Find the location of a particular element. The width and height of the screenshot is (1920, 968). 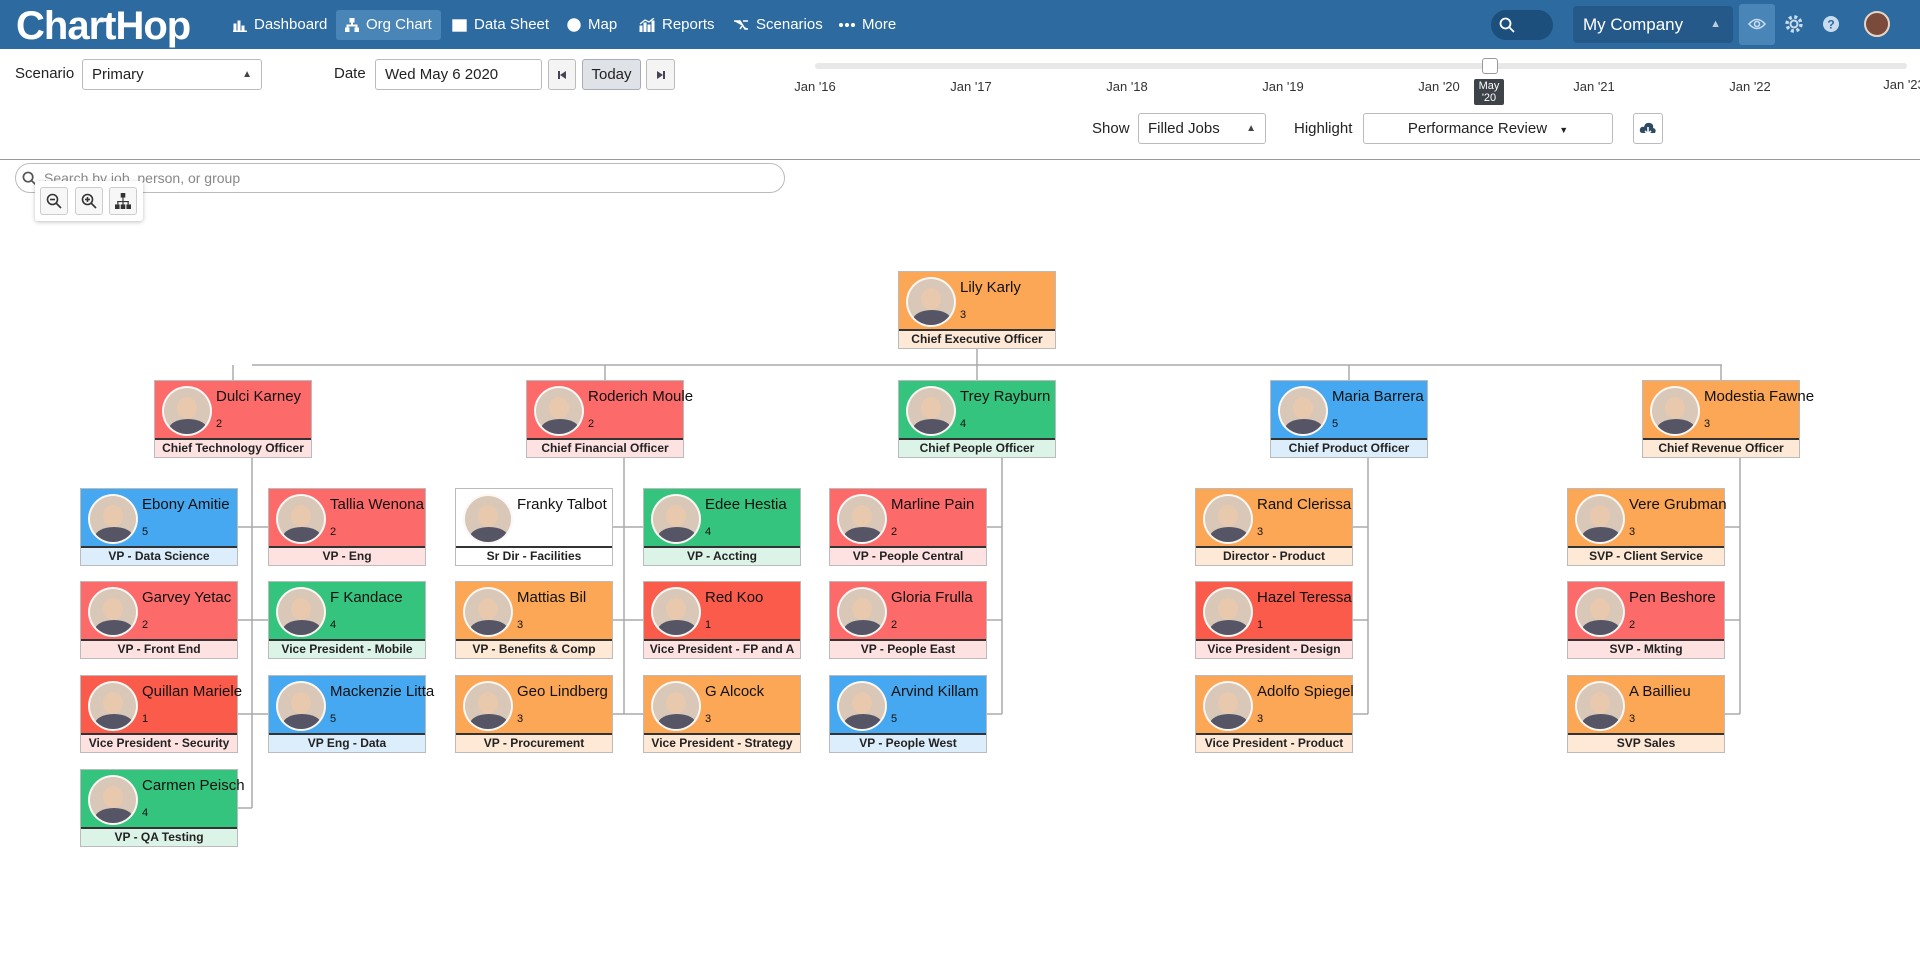

show-select: Filled Jobs ▲ is located at coordinates (1202, 128).